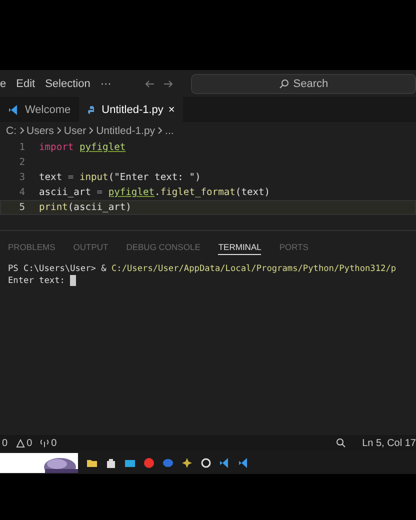  Describe the element at coordinates (149, 463) in the screenshot. I see `browser-icon` at that location.